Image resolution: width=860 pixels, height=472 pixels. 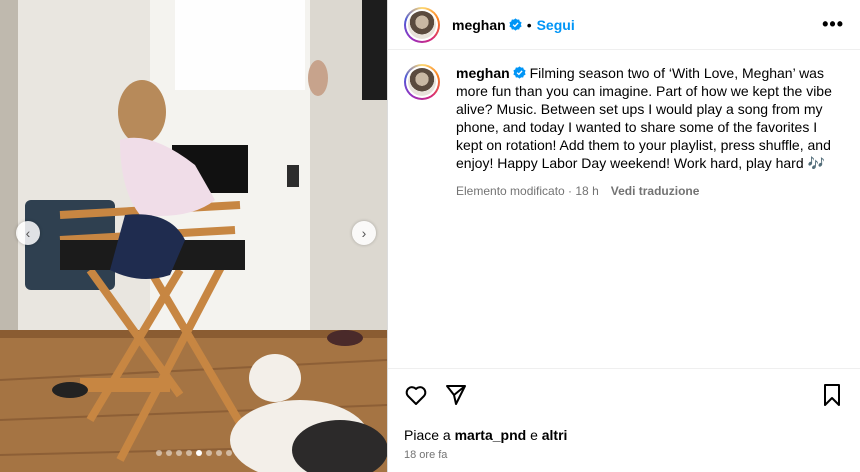 What do you see at coordinates (422, 24) in the screenshot?
I see `avatar` at bounding box center [422, 24].